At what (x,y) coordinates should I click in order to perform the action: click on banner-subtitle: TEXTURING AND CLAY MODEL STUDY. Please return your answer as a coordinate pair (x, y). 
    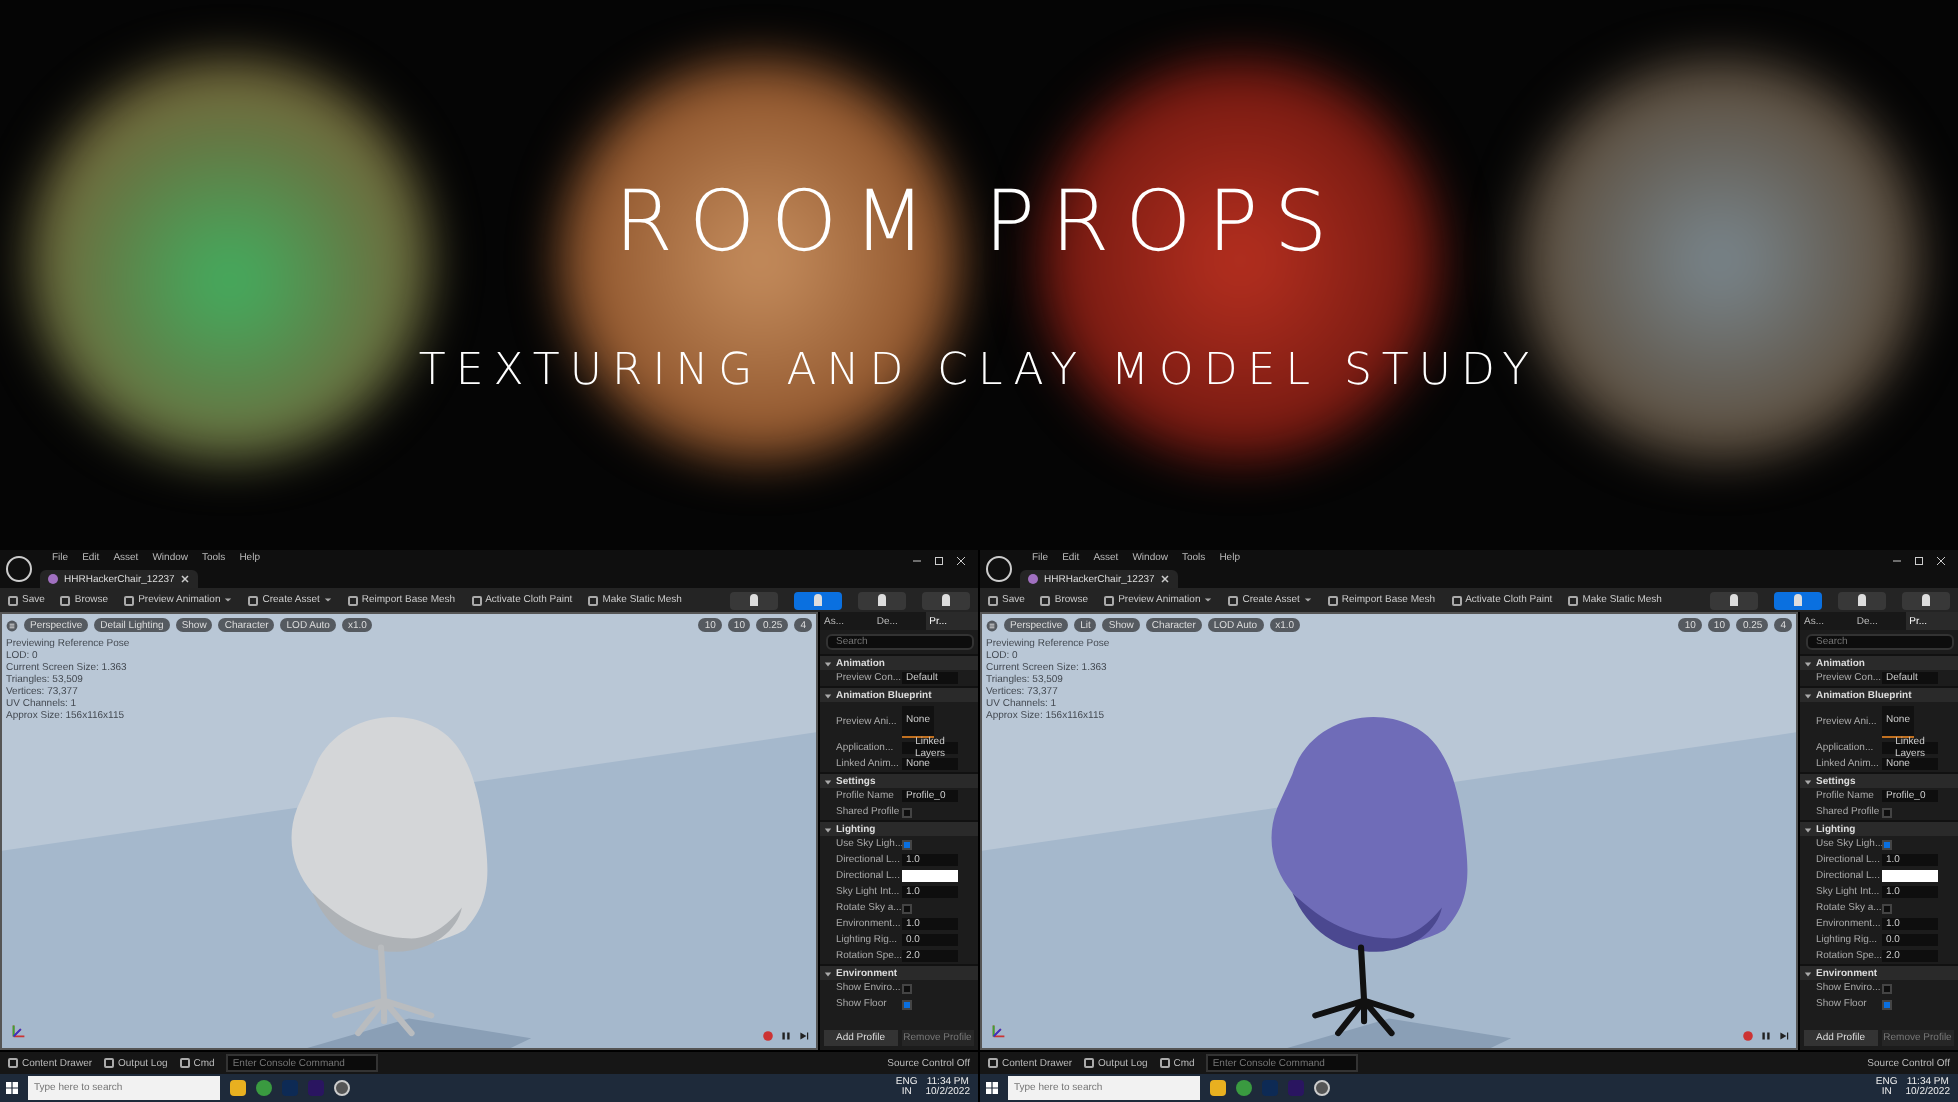
    Looking at the image, I should click on (979, 370).